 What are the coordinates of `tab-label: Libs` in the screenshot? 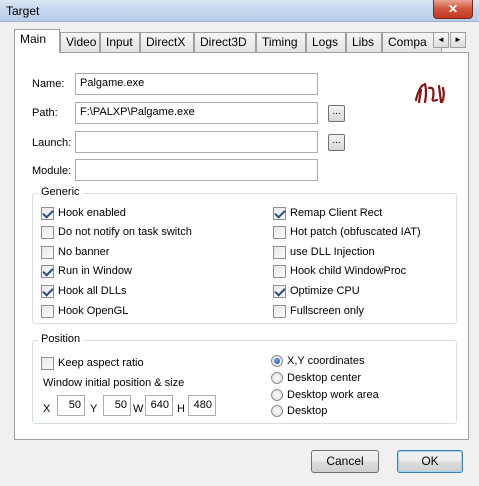 It's located at (363, 42).